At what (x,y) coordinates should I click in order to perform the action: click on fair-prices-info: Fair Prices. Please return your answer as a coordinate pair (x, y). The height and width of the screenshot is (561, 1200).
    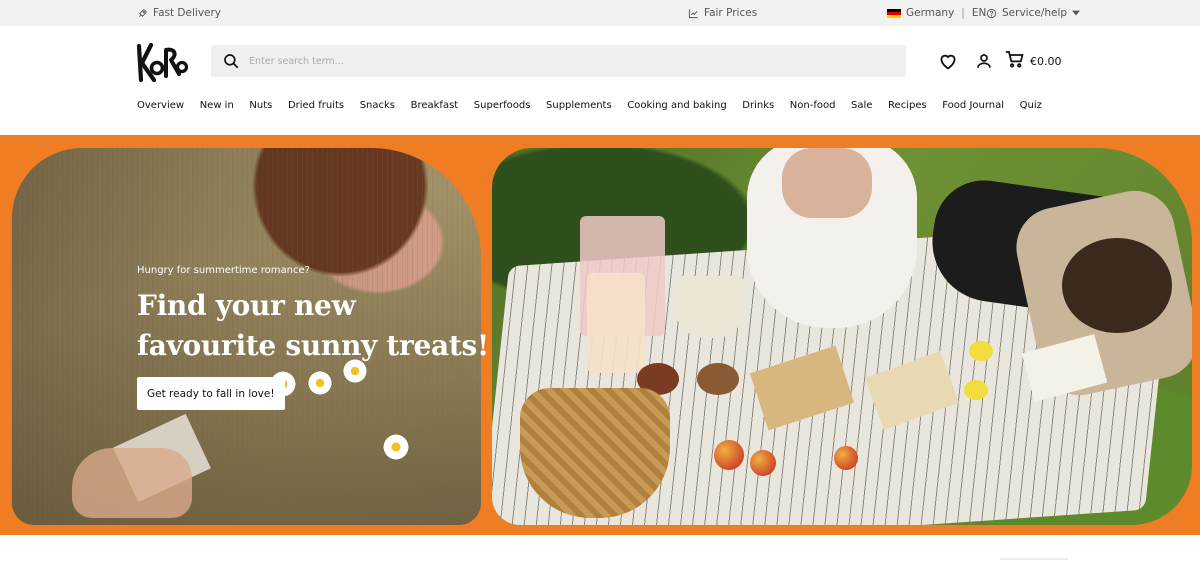
    Looking at the image, I should click on (722, 13).